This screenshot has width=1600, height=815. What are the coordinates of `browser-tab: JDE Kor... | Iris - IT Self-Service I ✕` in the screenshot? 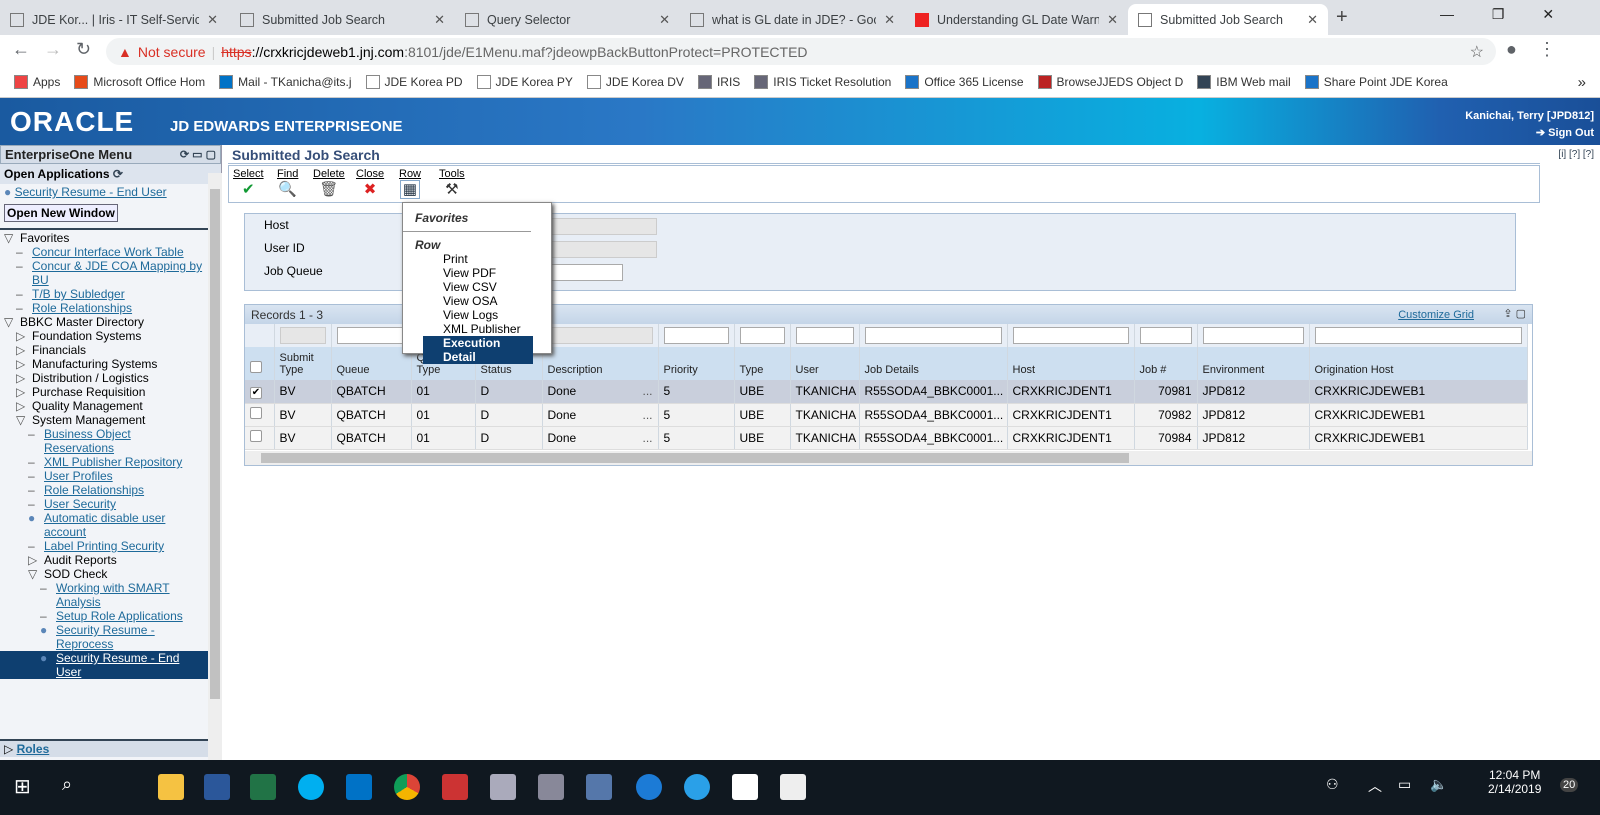 It's located at (114, 19).